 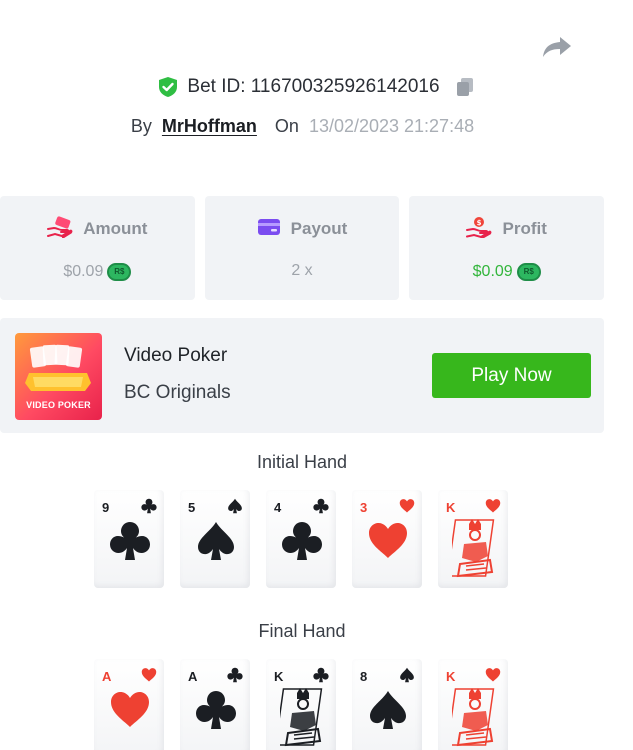 What do you see at coordinates (364, 507) in the screenshot?
I see `card-rank: 3` at bounding box center [364, 507].